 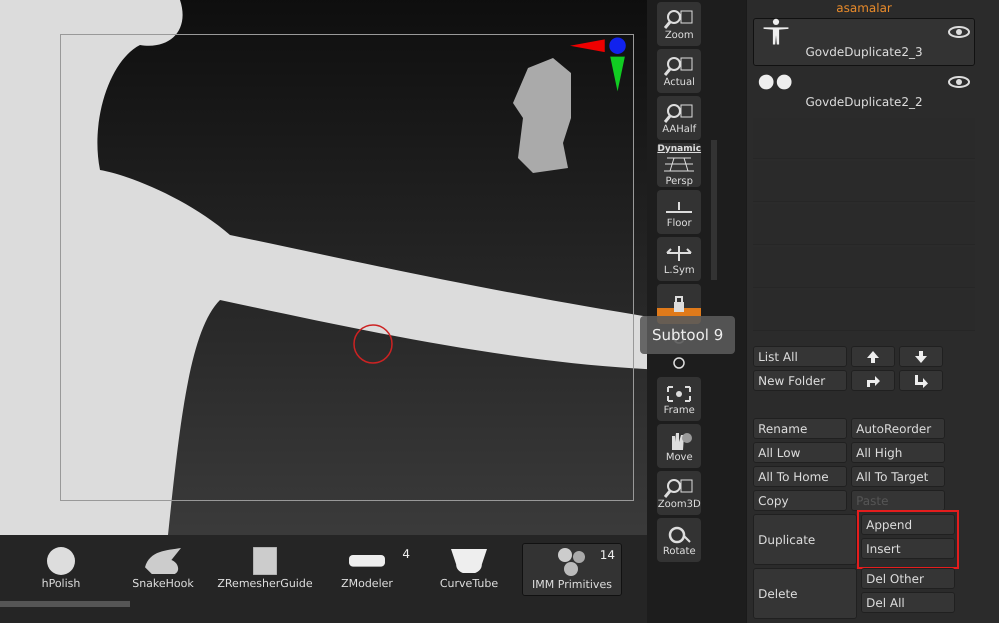 I want to click on toolbar-button: L.Sym, so click(x=679, y=259).